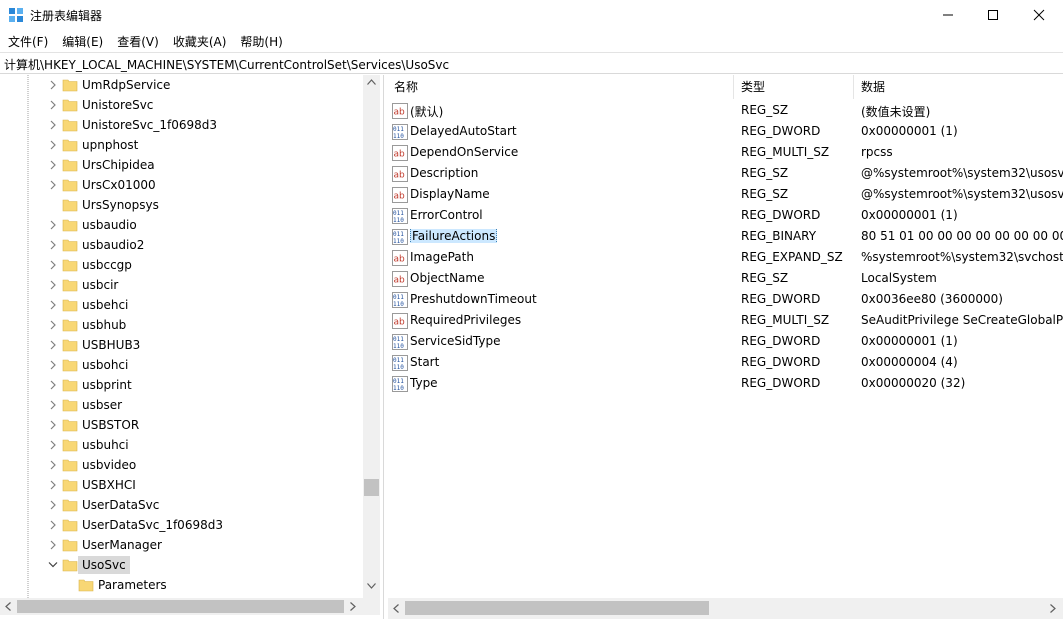 Image resolution: width=1063 pixels, height=619 pixels. What do you see at coordinates (725, 608) in the screenshot?
I see `list-horizontal-scrollbar` at bounding box center [725, 608].